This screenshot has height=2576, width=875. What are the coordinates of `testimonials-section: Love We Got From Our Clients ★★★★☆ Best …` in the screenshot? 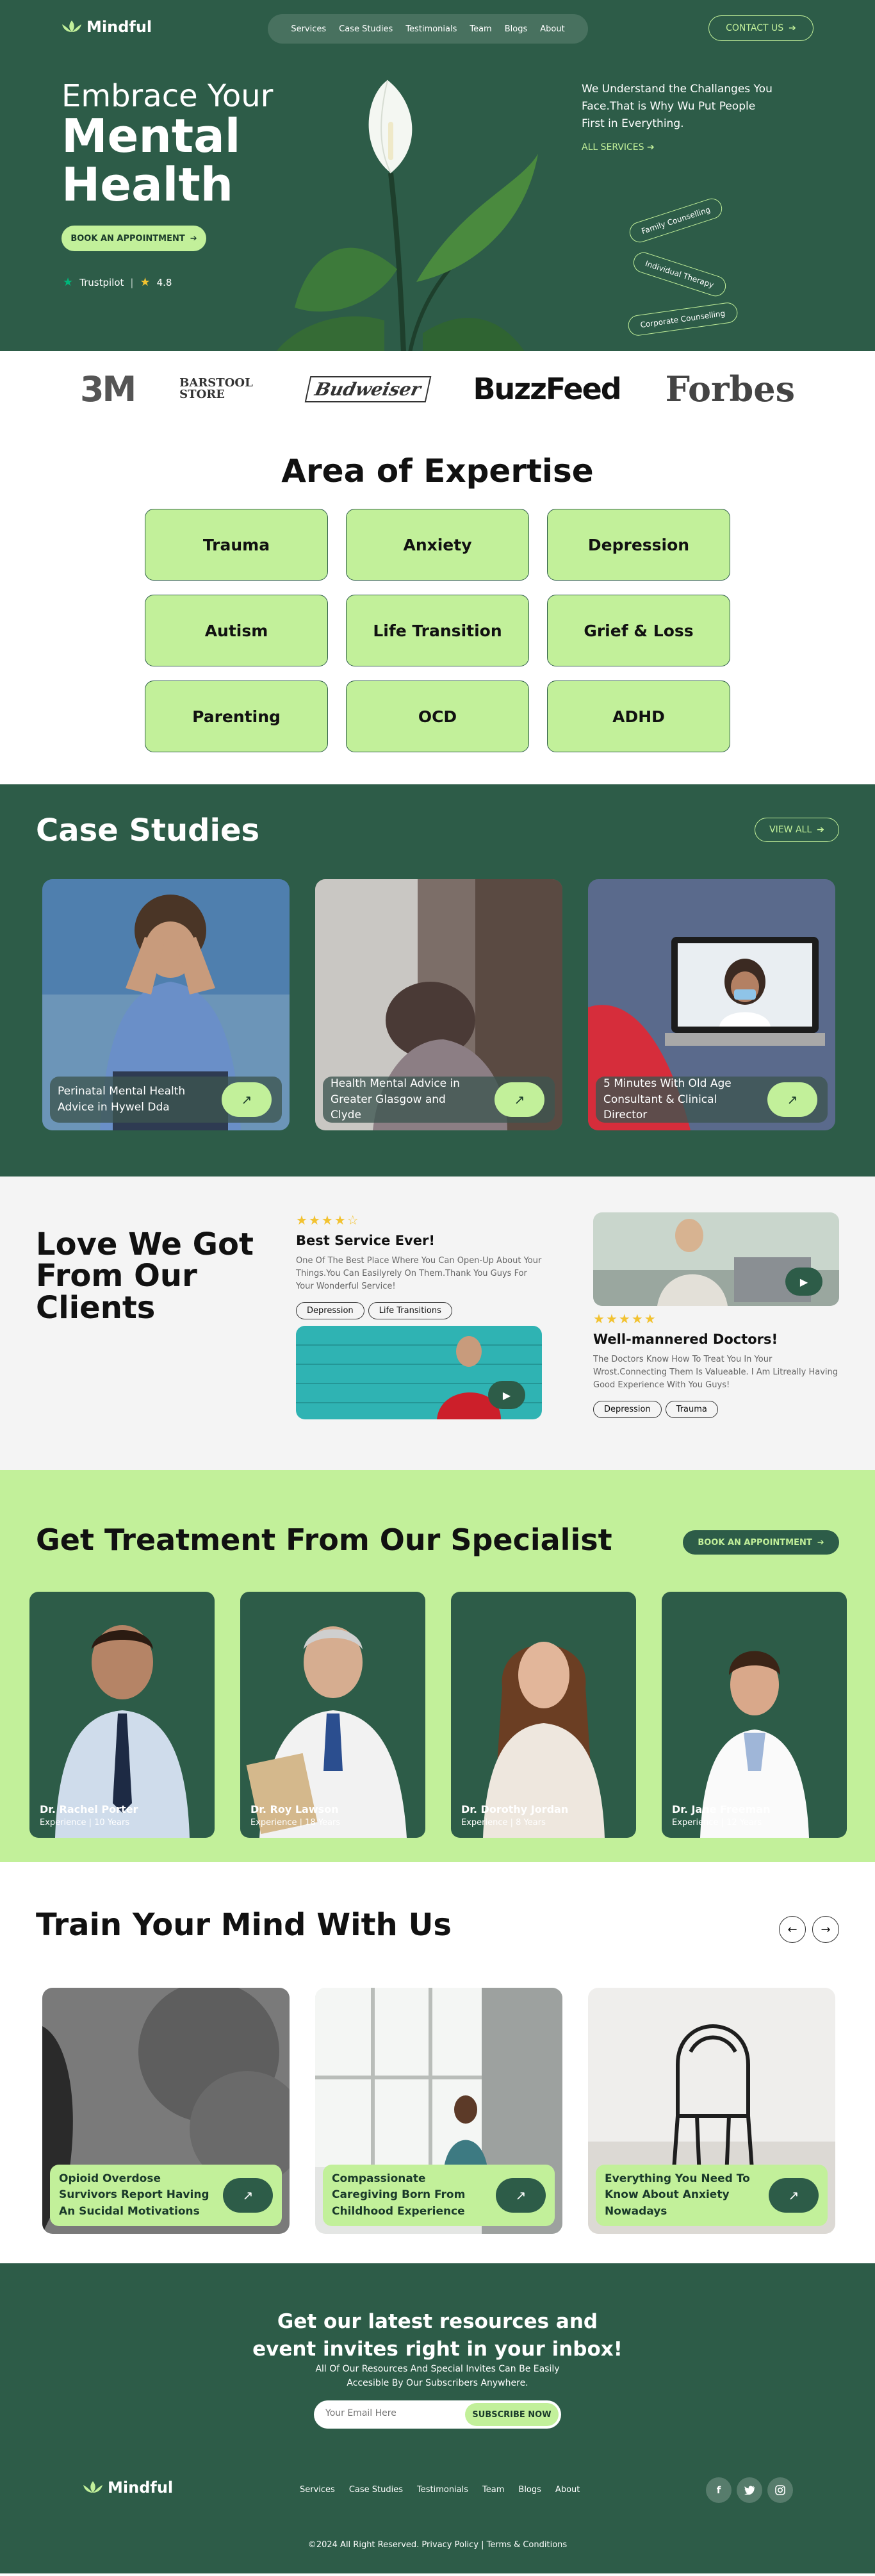 It's located at (437, 1323).